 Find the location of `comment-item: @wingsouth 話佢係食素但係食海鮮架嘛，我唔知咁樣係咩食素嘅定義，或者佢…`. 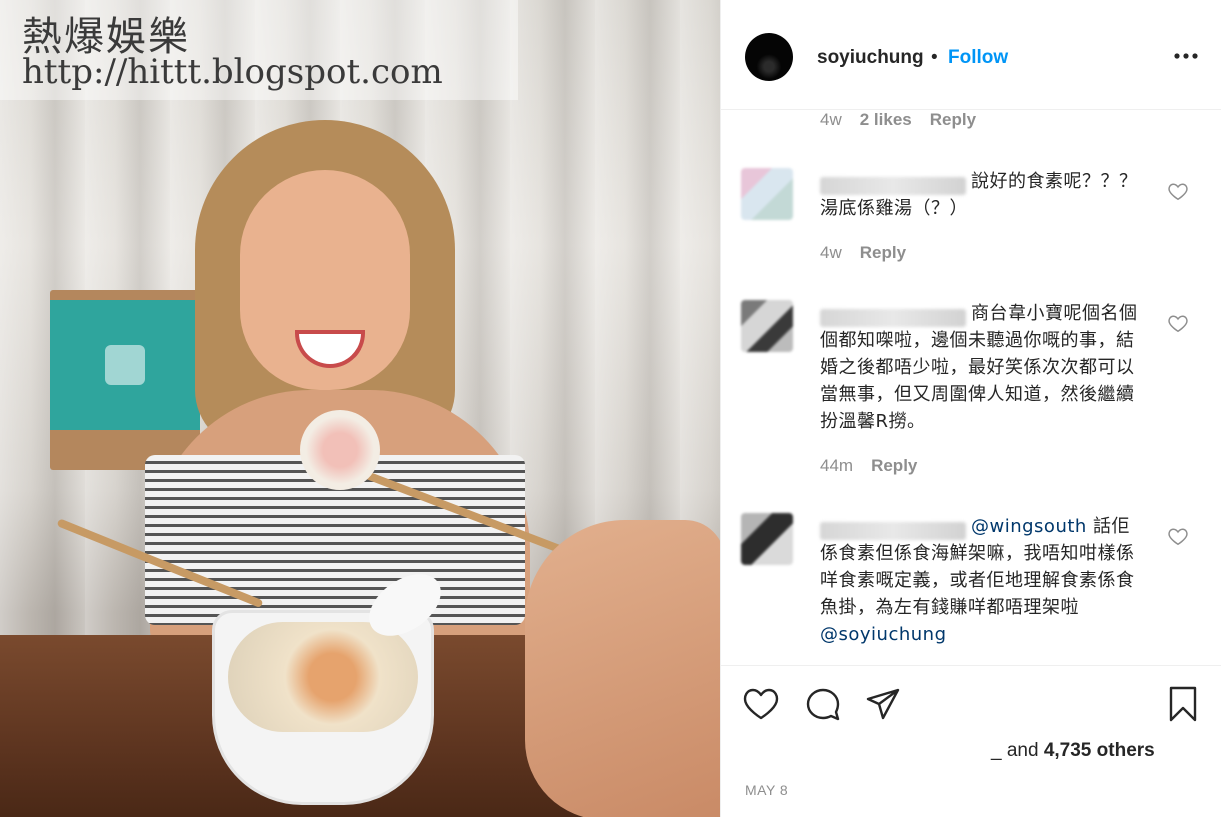

comment-item: @wingsouth 話佢係食素但係食海鮮架嘛，我唔知咁樣係咩食素嘅定義，或者佢… is located at coordinates (976, 588).